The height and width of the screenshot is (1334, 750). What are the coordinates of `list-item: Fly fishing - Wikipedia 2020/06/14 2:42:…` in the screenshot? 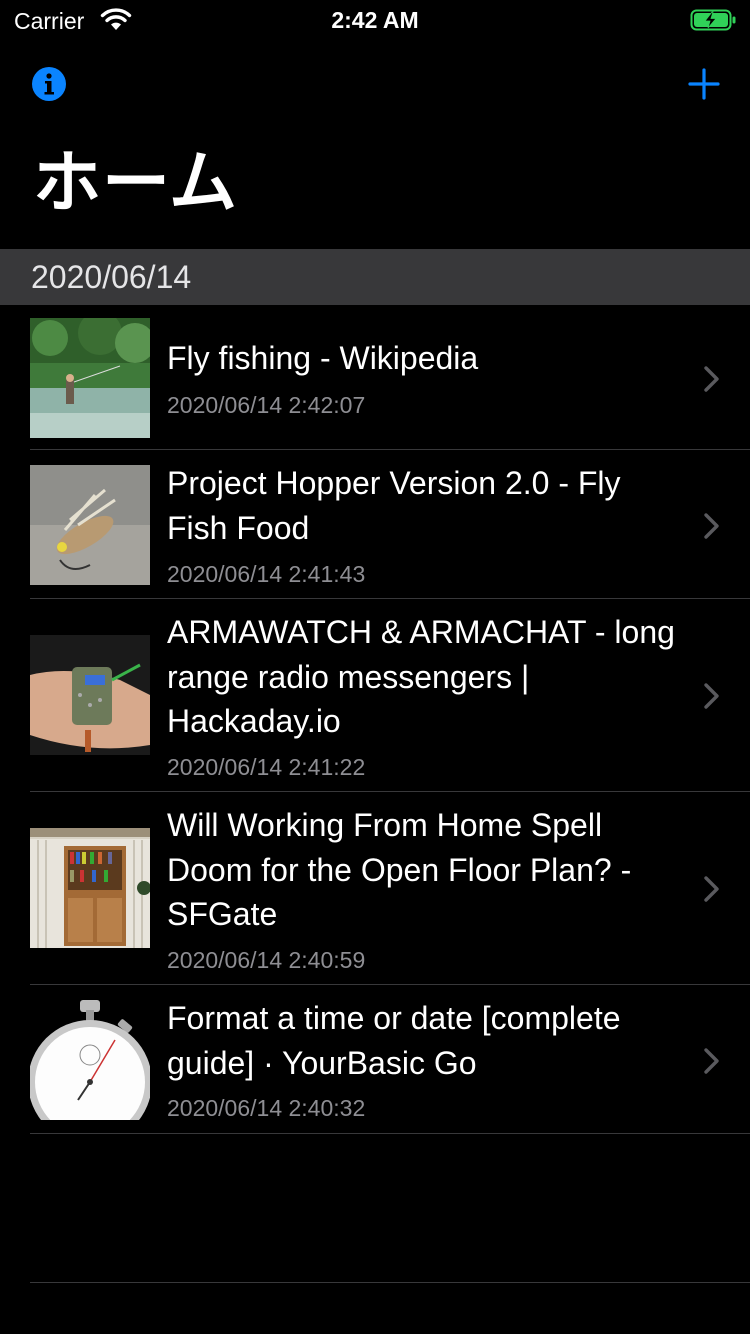 It's located at (375, 377).